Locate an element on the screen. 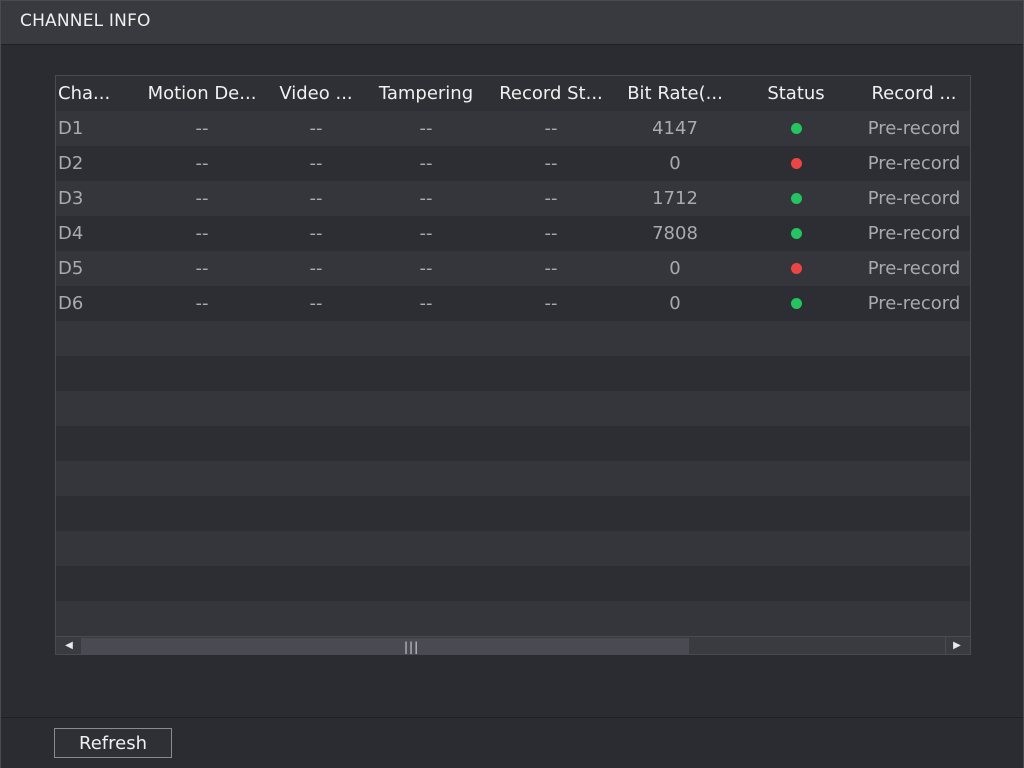 The image size is (1024, 768). window-title: CHANNEL INFO is located at coordinates (85, 21).